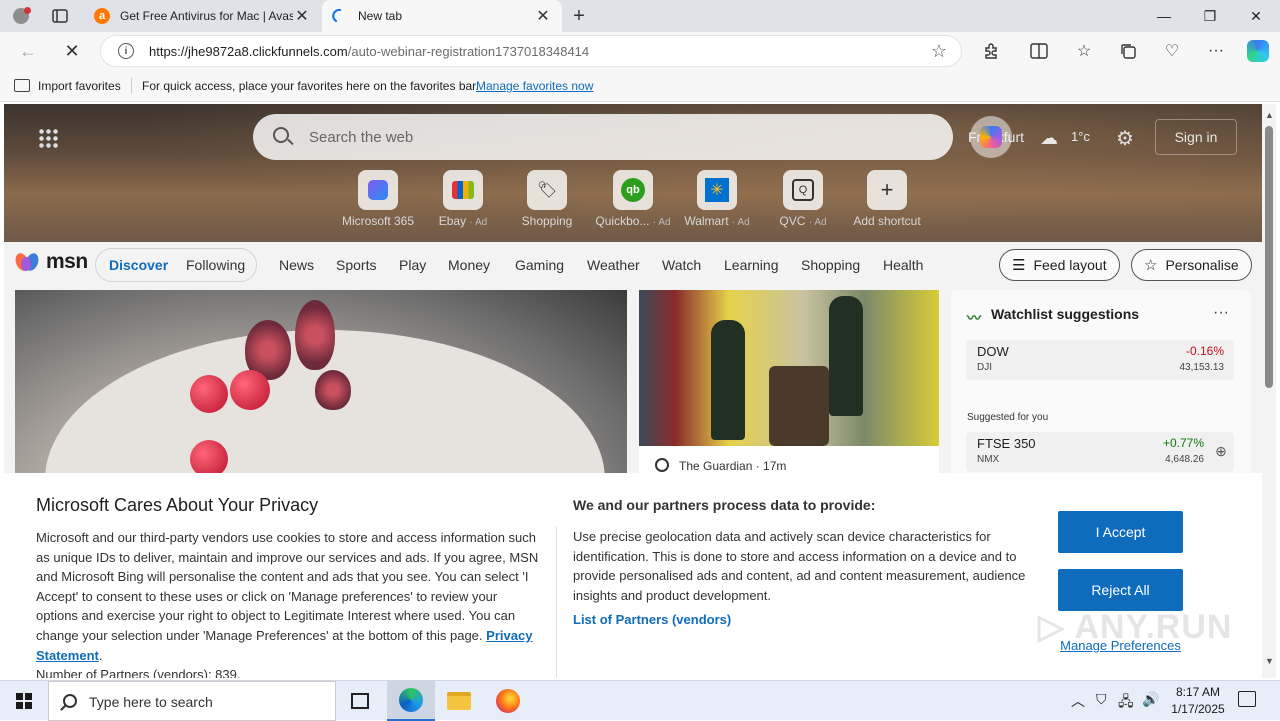 The height and width of the screenshot is (721, 1280). Describe the element at coordinates (177, 505) in the screenshot. I see `privacy-title: Microsoft Cares About Your Privacy` at that location.